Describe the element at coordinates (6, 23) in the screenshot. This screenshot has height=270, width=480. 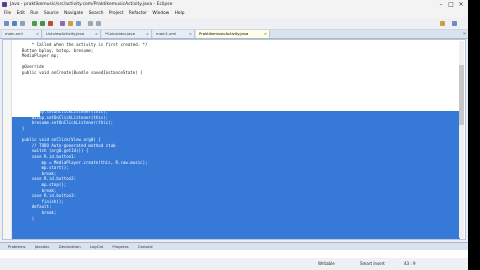
I see `new-icon` at that location.